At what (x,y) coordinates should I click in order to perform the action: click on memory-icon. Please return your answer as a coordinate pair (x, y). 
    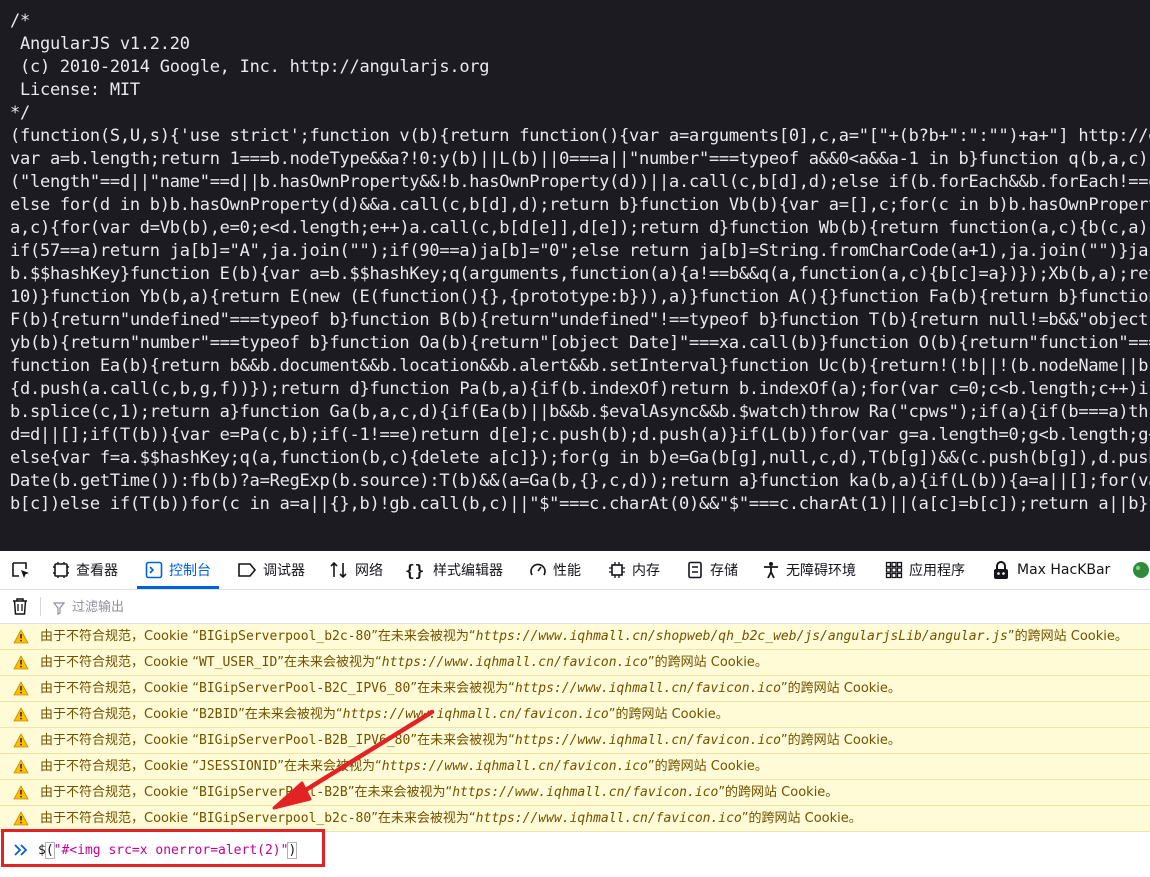
    Looking at the image, I should click on (617, 570).